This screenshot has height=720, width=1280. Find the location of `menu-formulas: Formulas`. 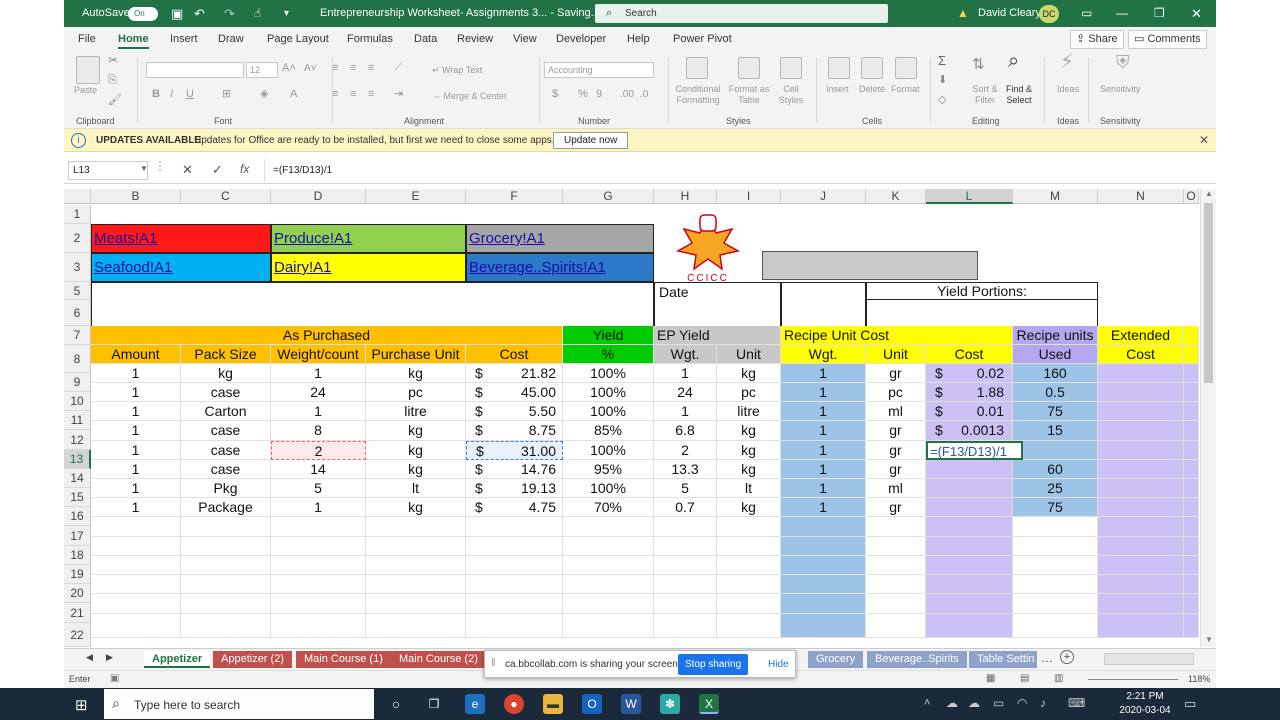

menu-formulas: Formulas is located at coordinates (370, 39).